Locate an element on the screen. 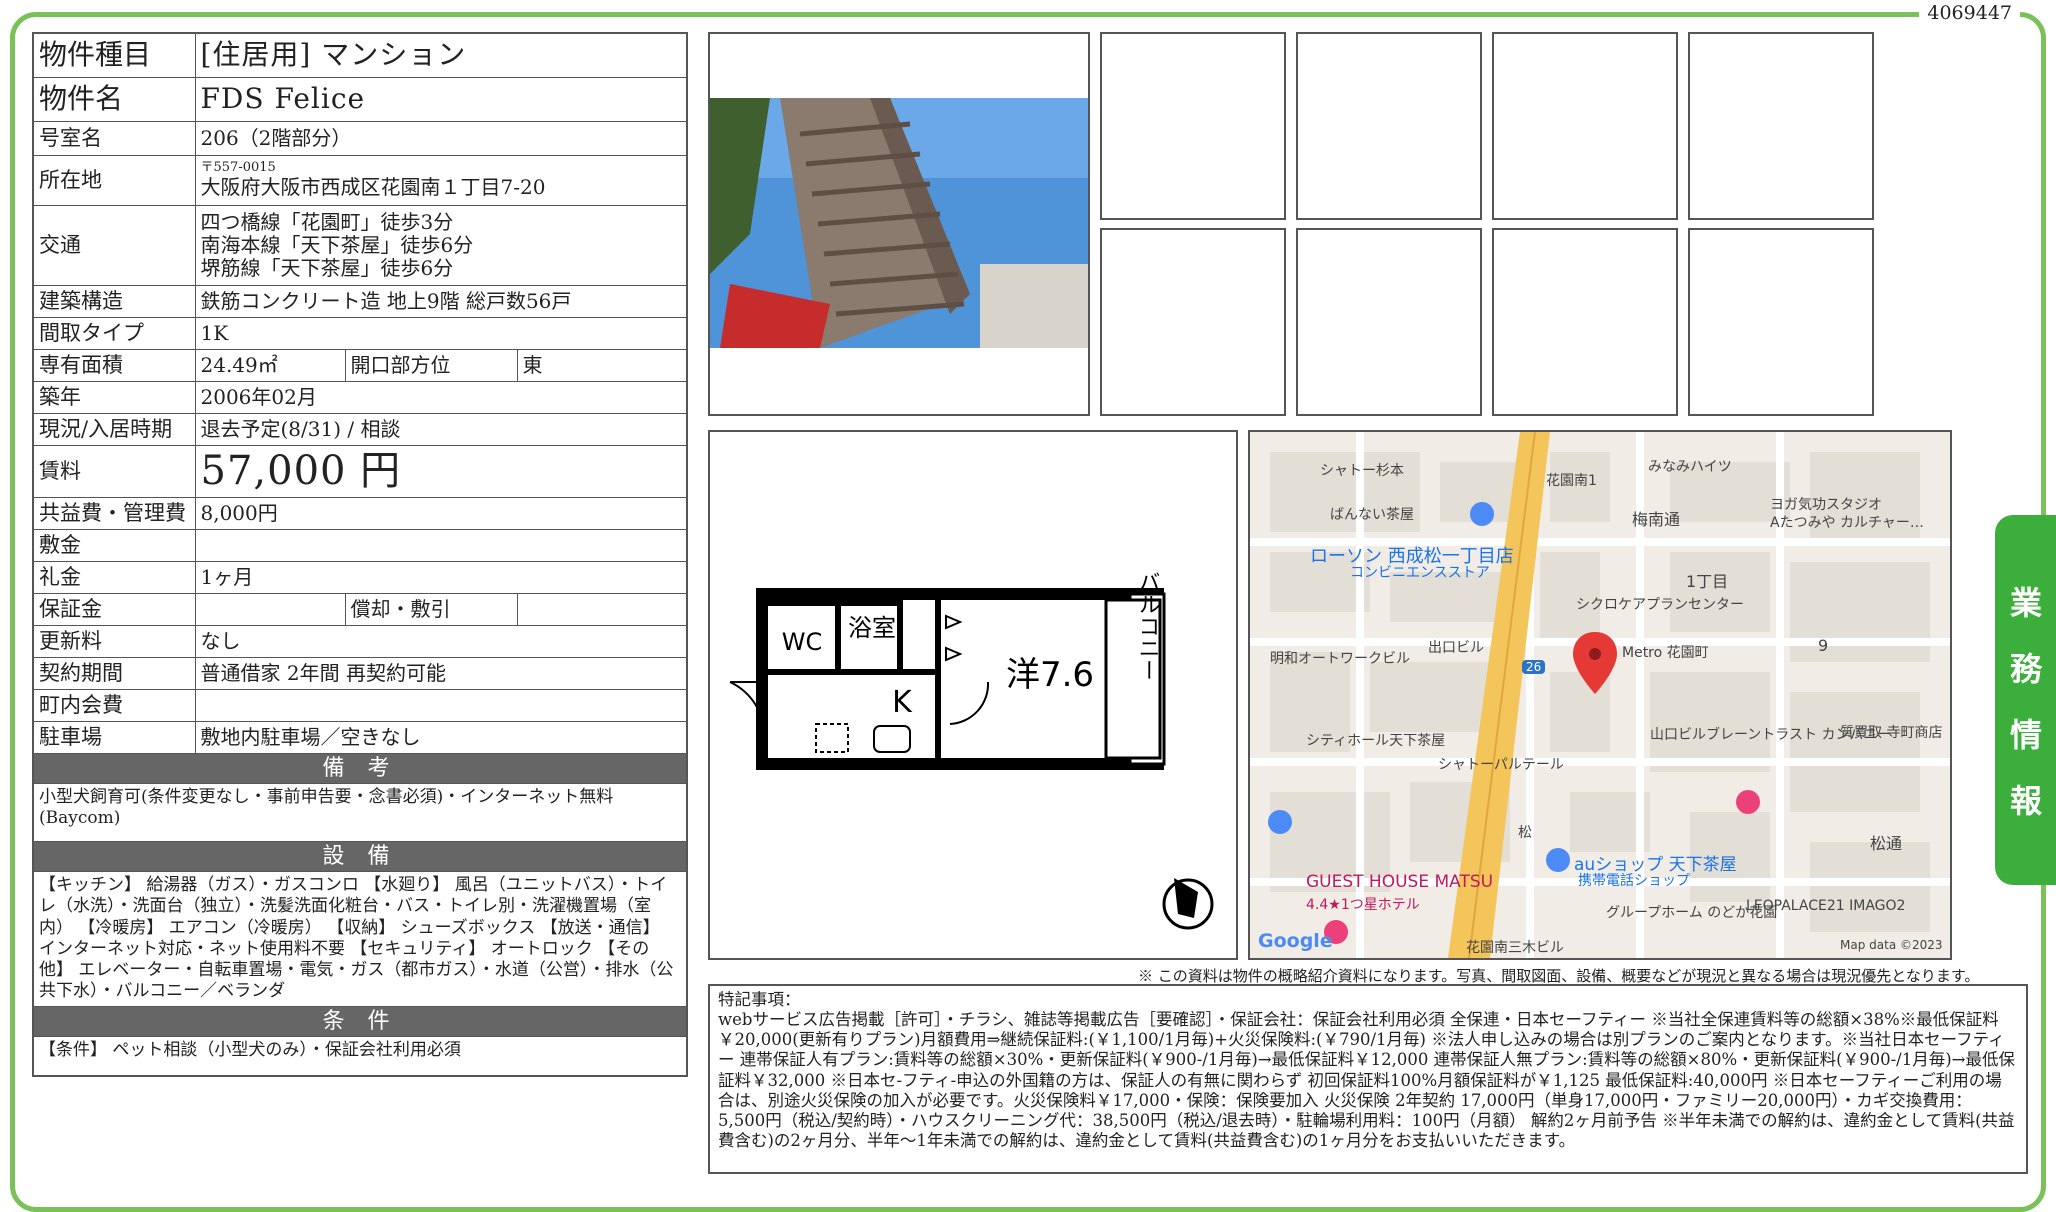 The width and height of the screenshot is (2056, 1212). value-structure: 鉄筋コンクリート造 地上9階 総戸数56戸 is located at coordinates (441, 301).